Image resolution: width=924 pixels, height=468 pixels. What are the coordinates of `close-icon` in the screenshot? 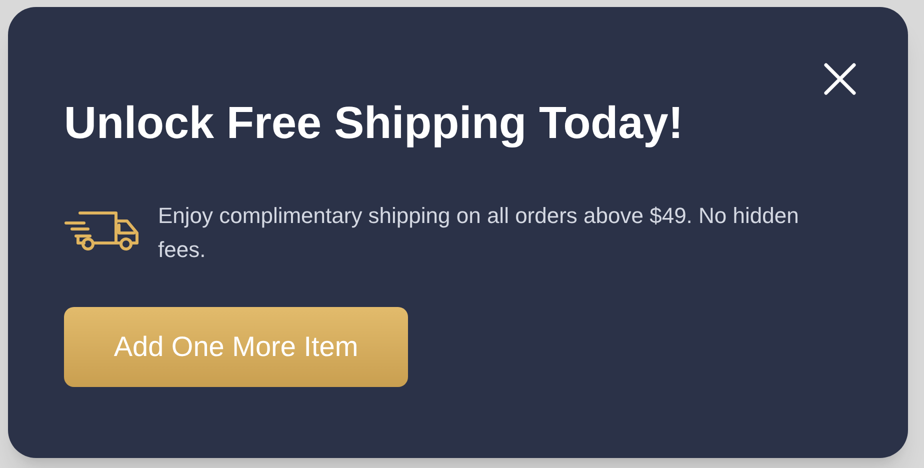 It's located at (840, 79).